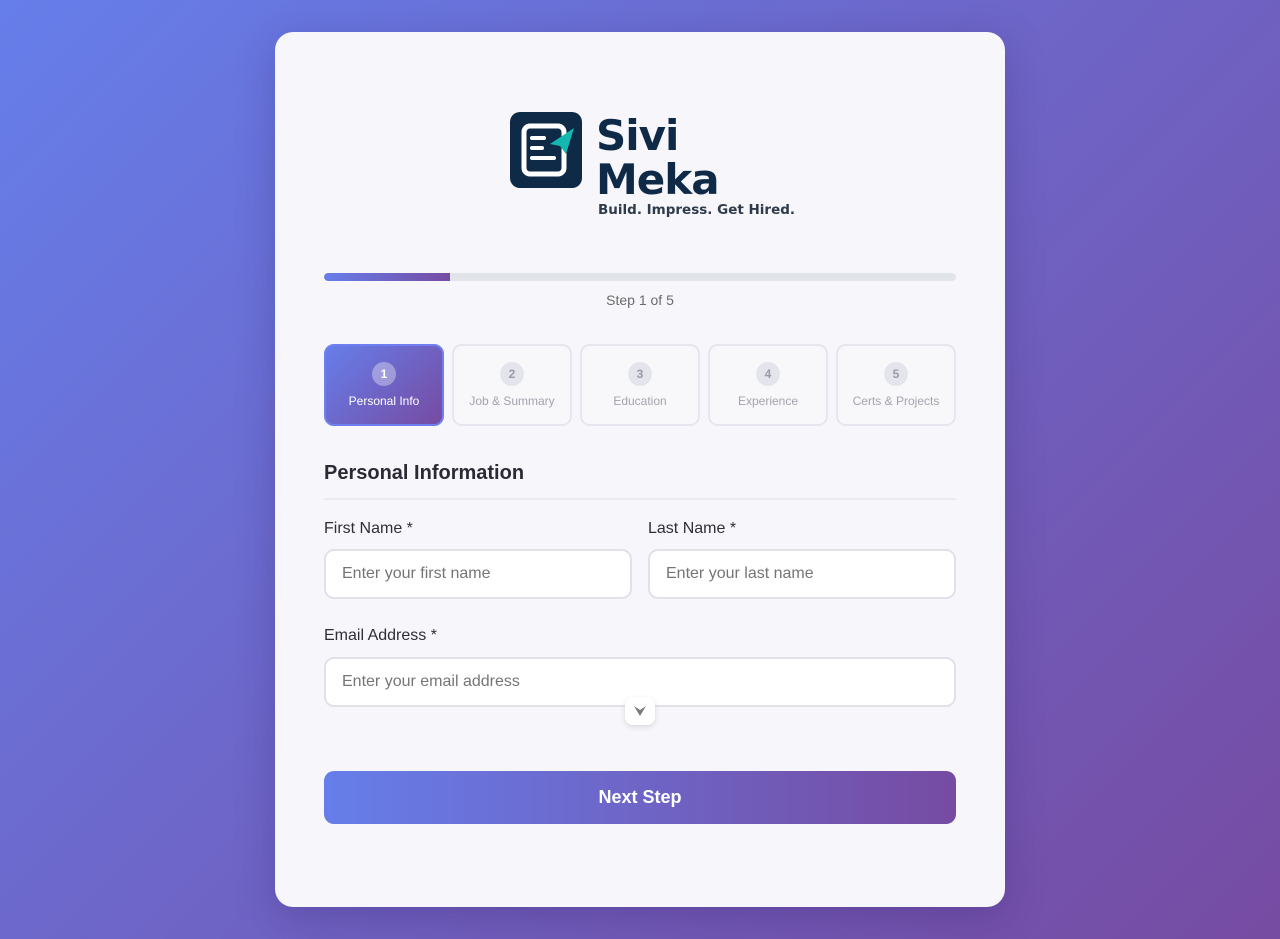 This screenshot has height=939, width=1280. Describe the element at coordinates (896, 401) in the screenshot. I see `step-label: Certs & Projects` at that location.